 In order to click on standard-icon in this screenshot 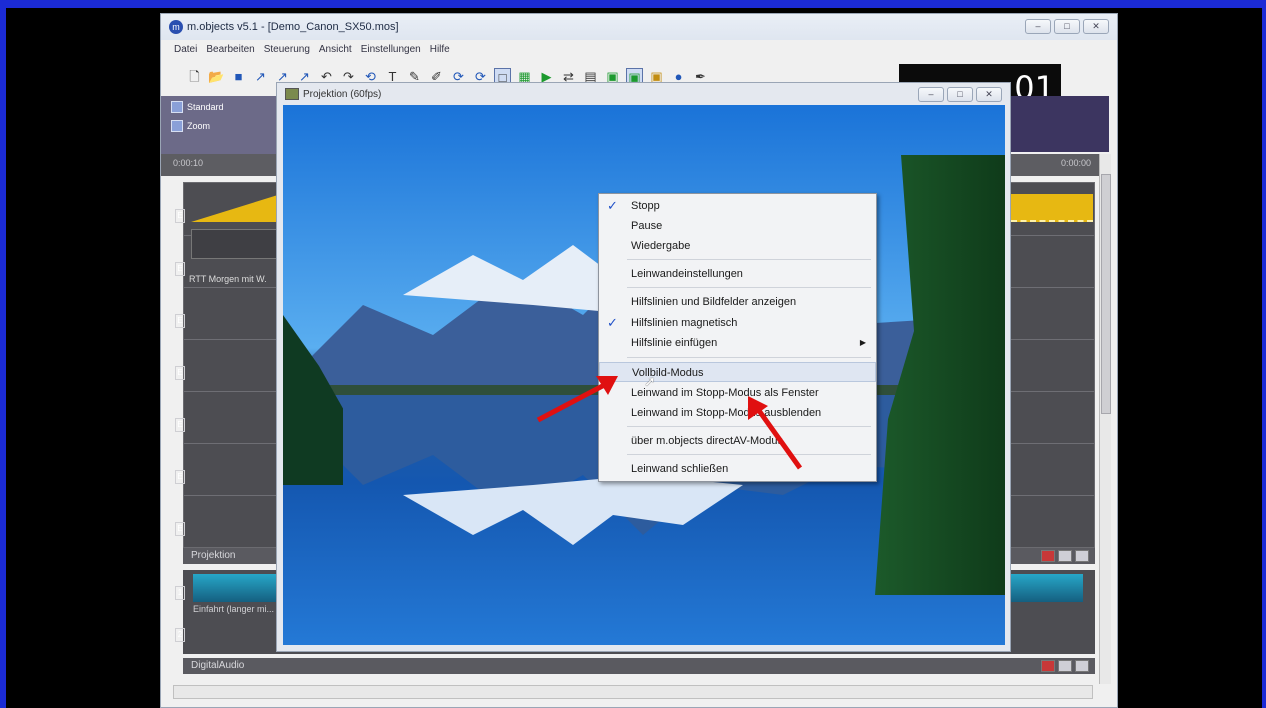, I will do `click(177, 107)`.